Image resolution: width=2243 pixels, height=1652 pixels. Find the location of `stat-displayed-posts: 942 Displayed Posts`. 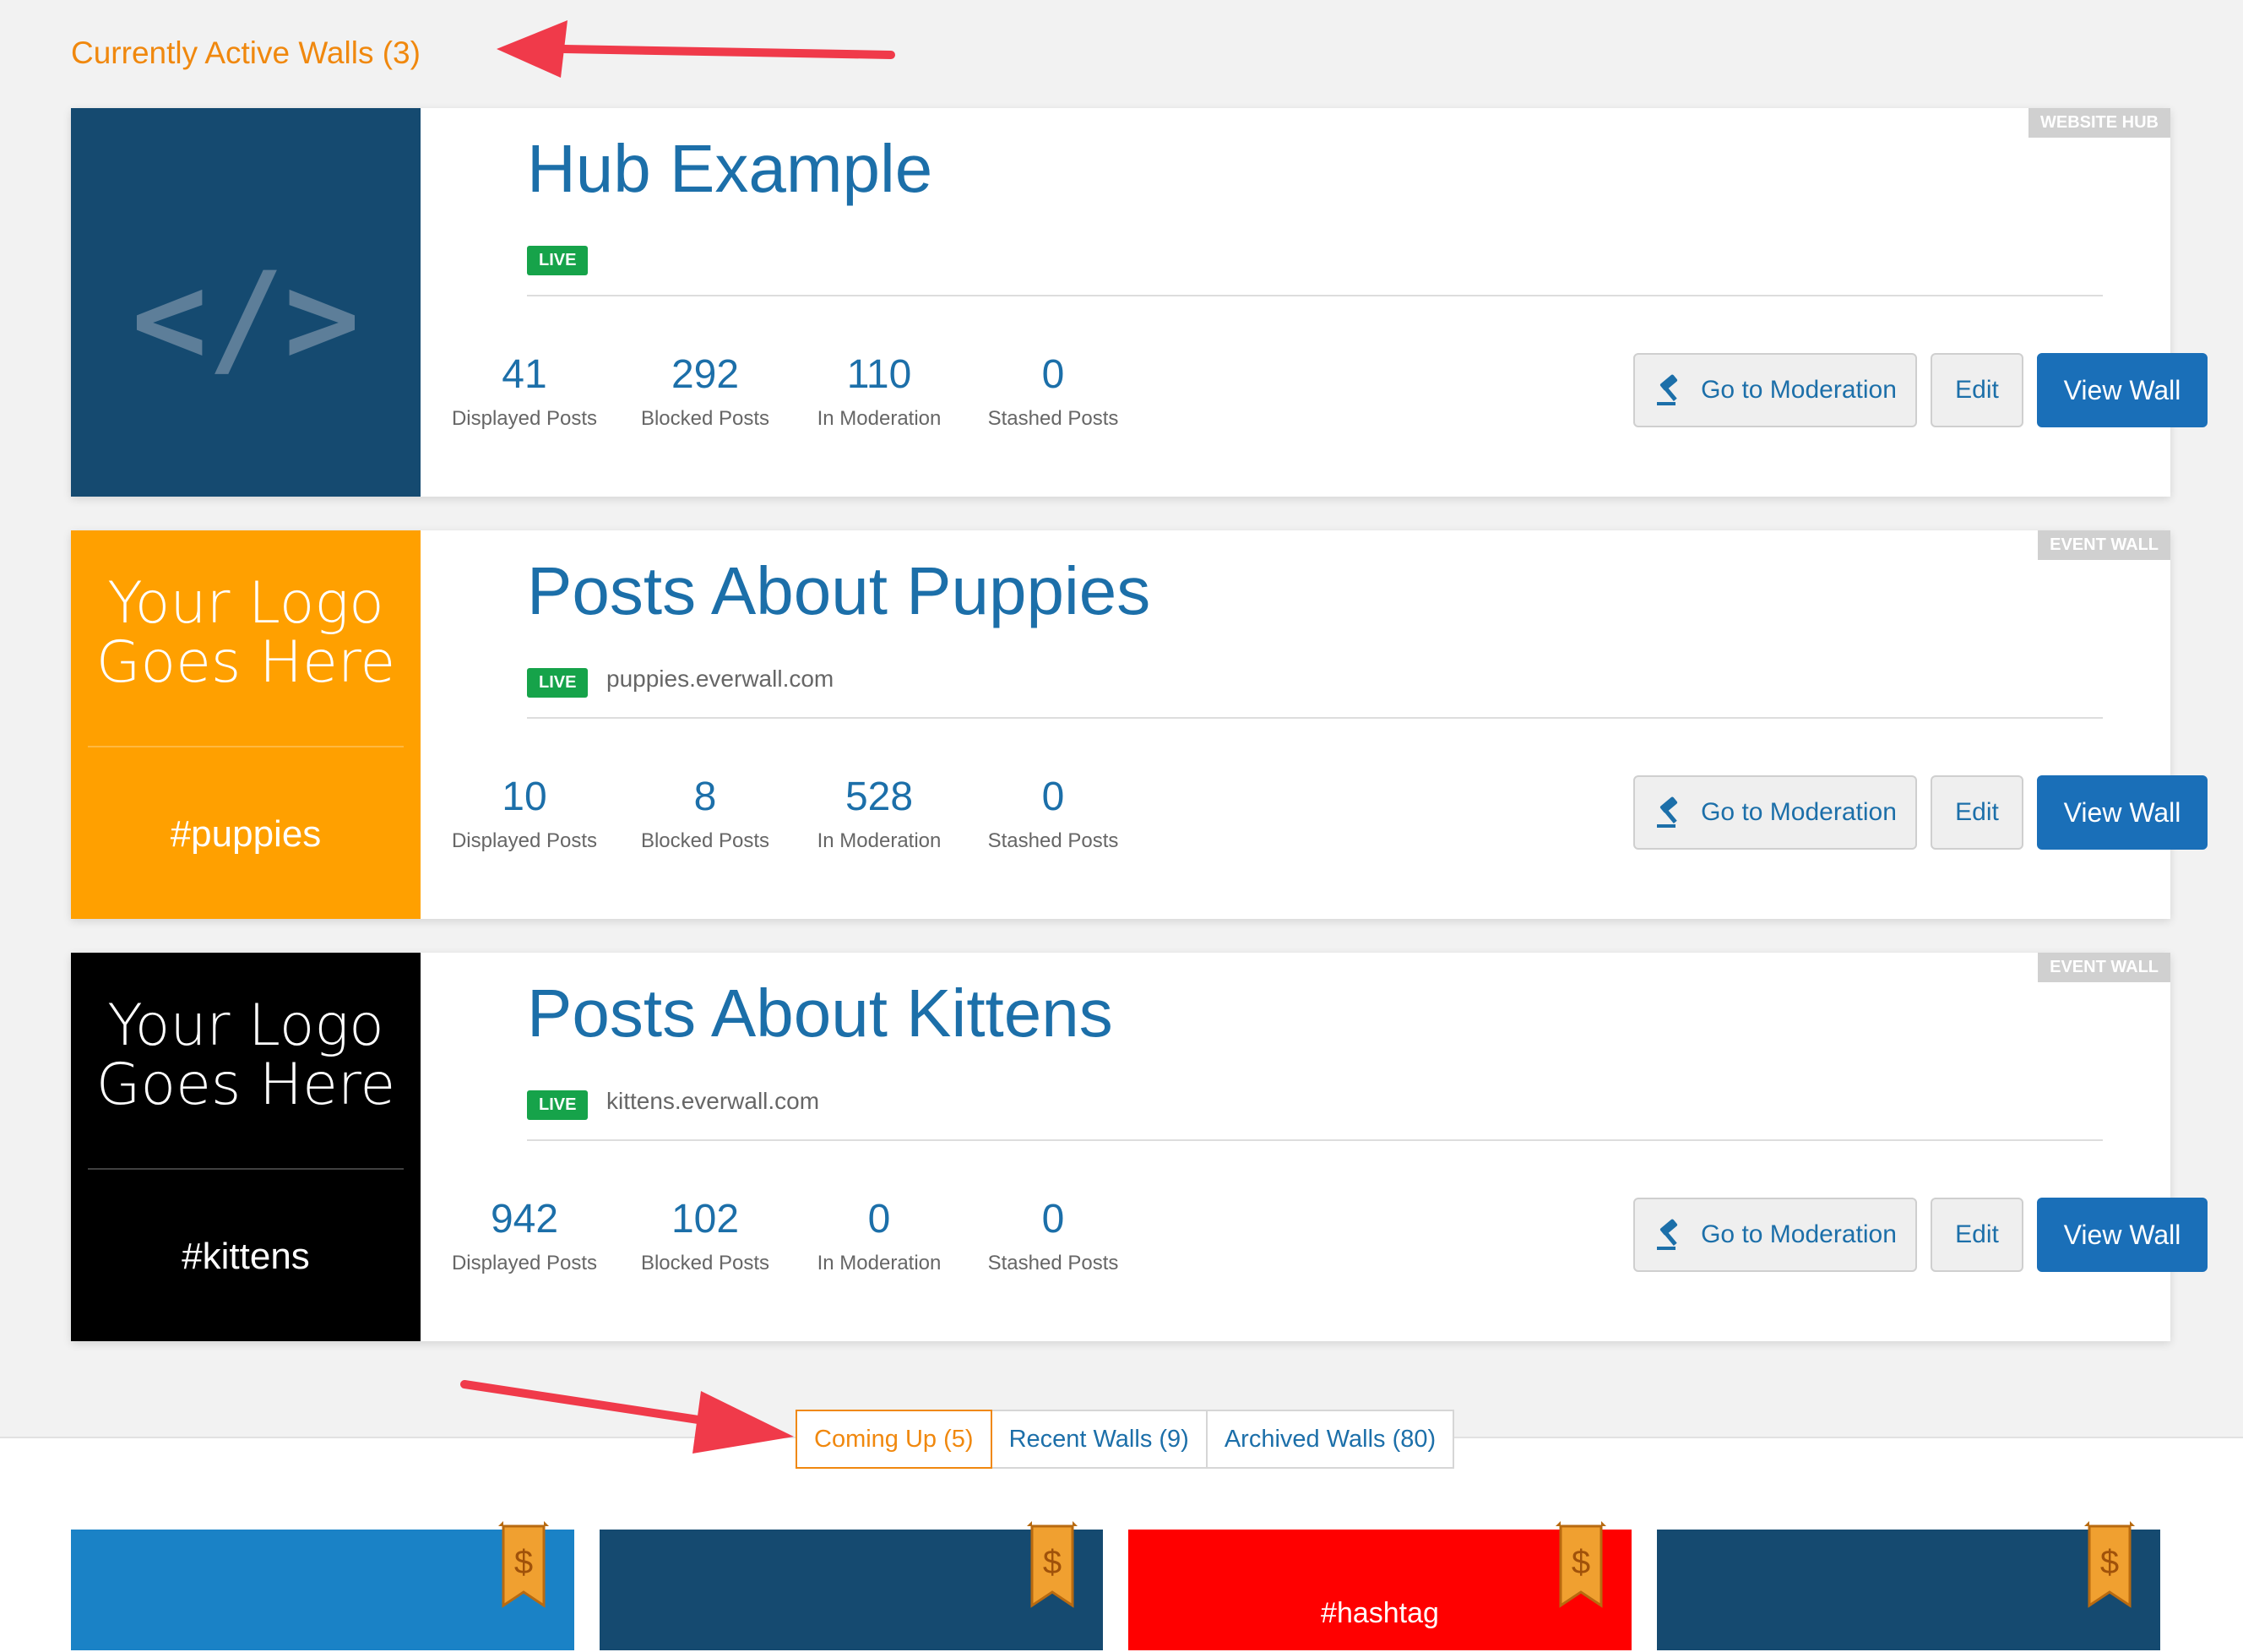

stat-displayed-posts: 942 Displayed Posts is located at coordinates (524, 1235).